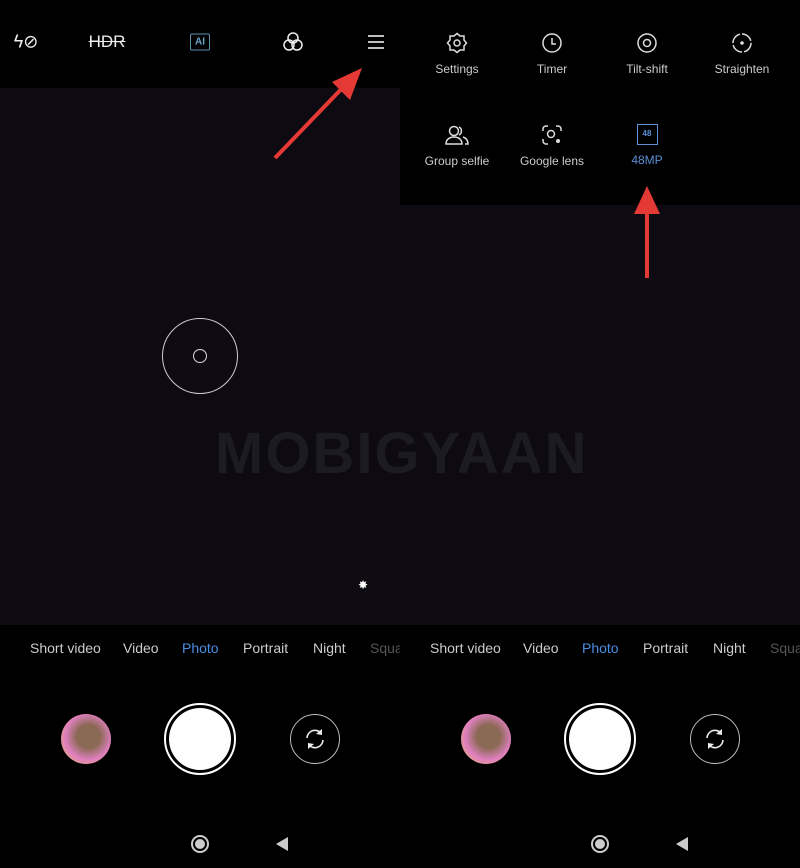 Image resolution: width=800 pixels, height=868 pixels. I want to click on menu-label: Settings, so click(457, 69).